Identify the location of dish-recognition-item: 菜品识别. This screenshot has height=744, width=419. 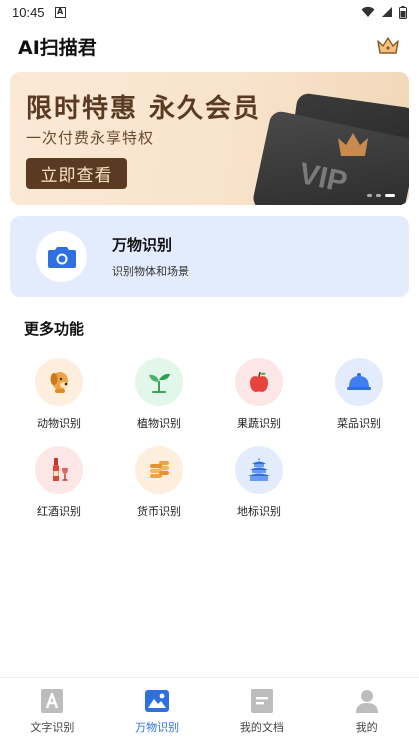
(359, 394).